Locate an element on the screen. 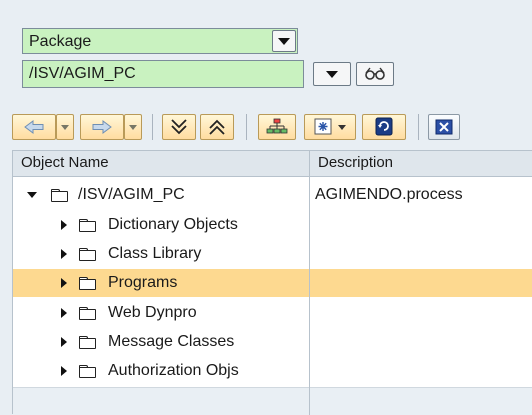 The image size is (532, 415). forward-dropdown is located at coordinates (133, 127).